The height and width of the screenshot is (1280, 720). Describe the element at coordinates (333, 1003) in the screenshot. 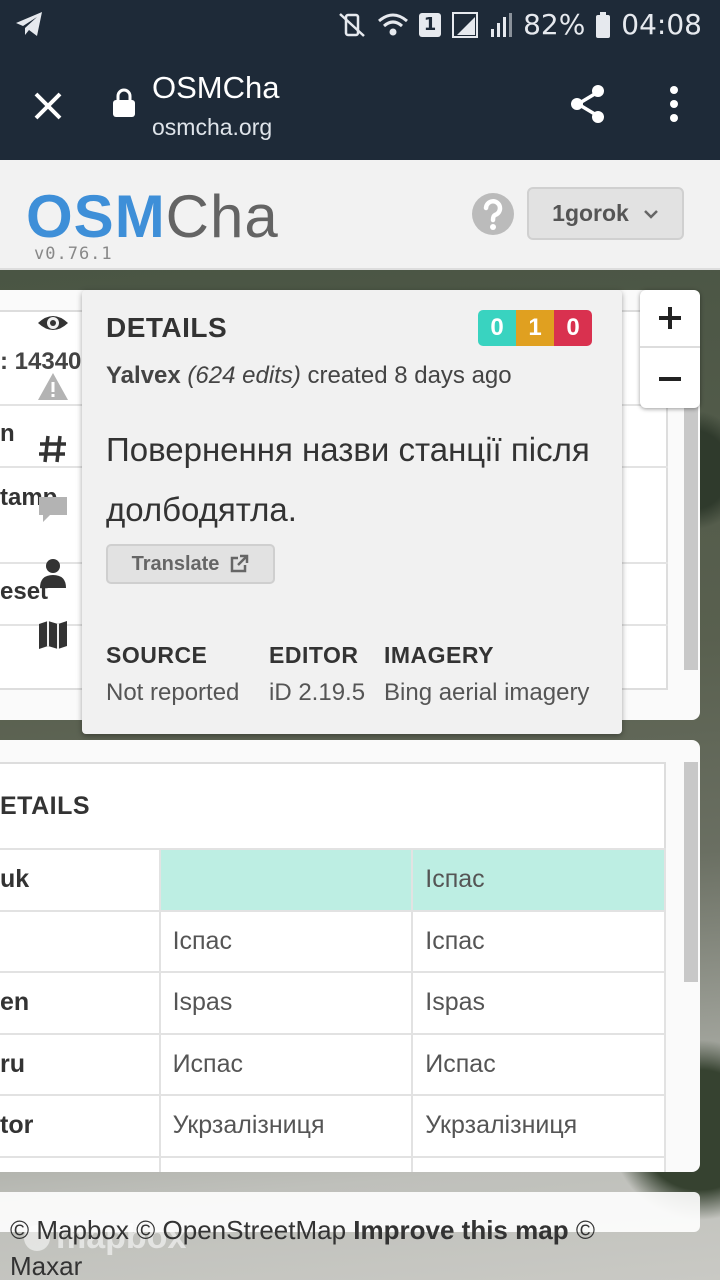

I see `table-row: en Ispas Ispas` at that location.